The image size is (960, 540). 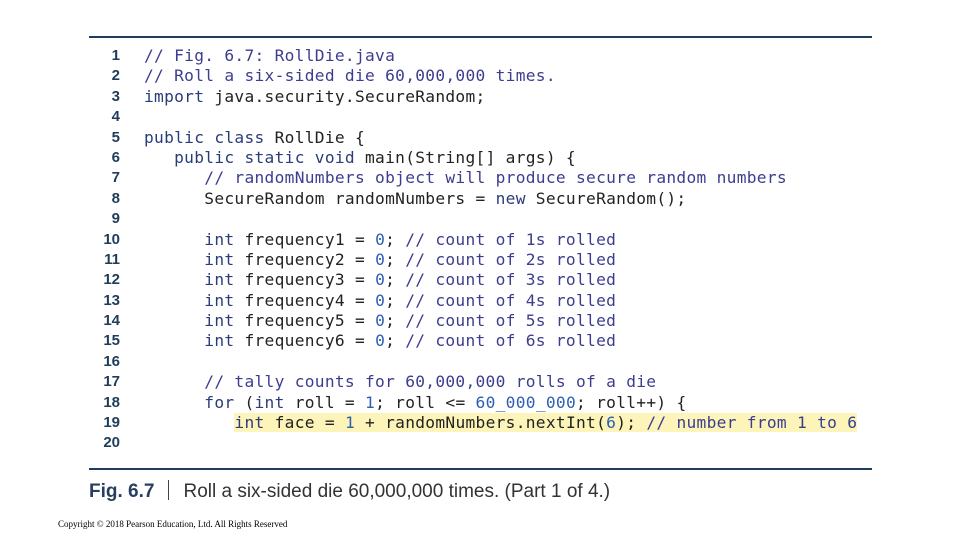 I want to click on line-number: 20, so click(x=111, y=443).